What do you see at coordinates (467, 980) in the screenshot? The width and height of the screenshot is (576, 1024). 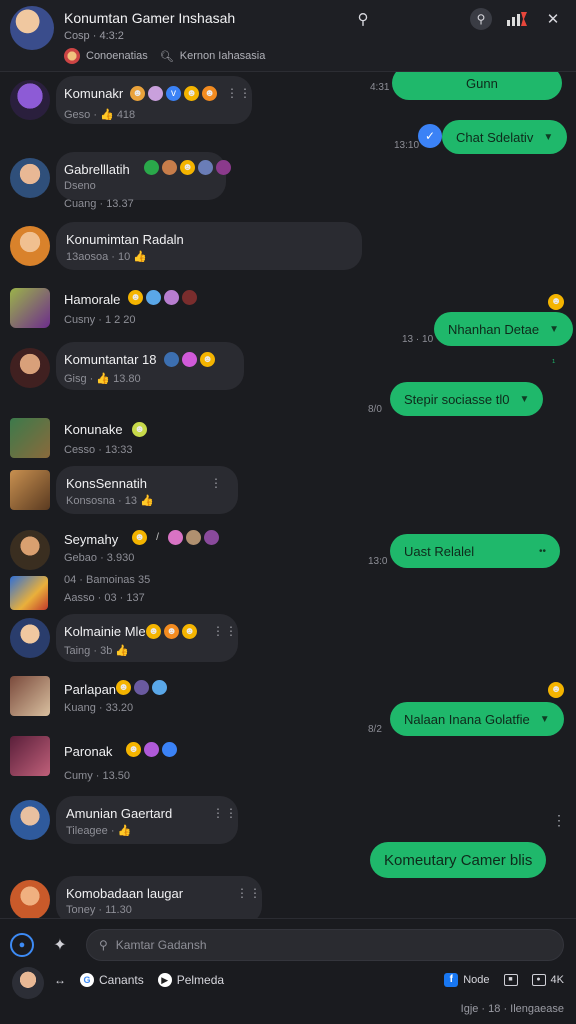 I see `facebook-node-chip: f Node` at bounding box center [467, 980].